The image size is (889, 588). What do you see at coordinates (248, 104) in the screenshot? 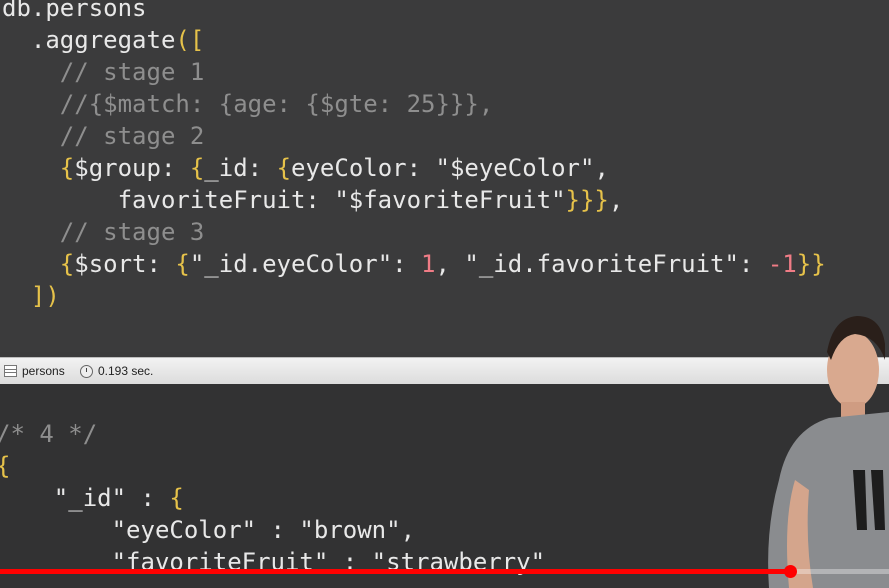
I see `code-token: //{$match: {age: {$gte: 25}}},` at bounding box center [248, 104].